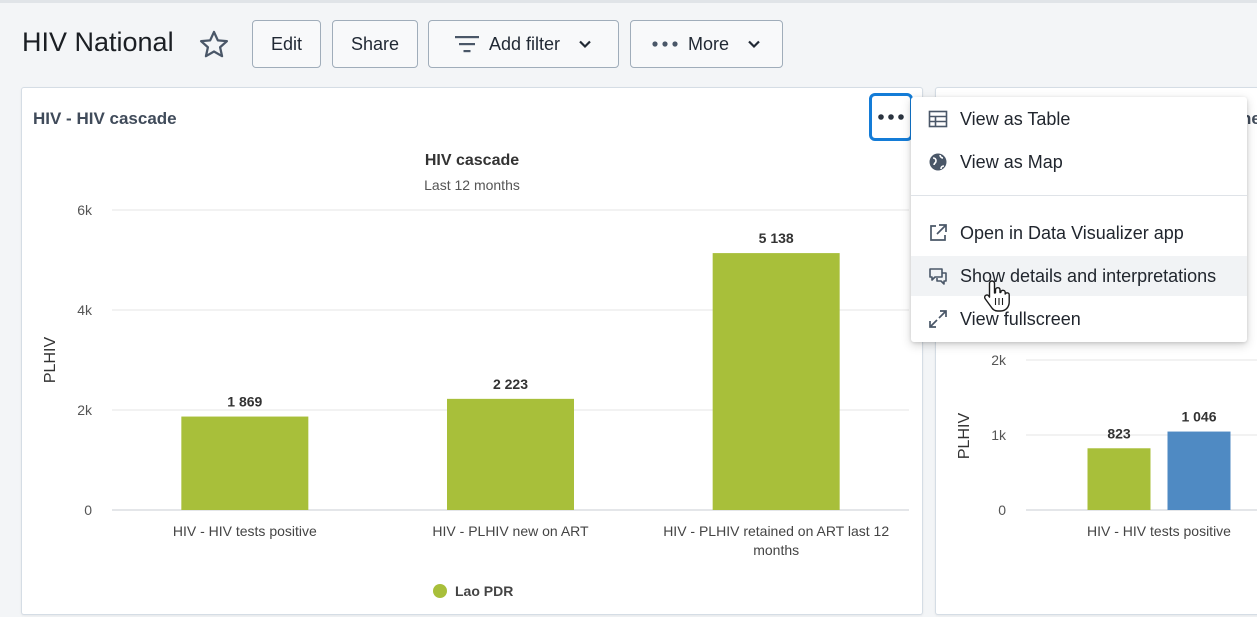  What do you see at coordinates (938, 162) in the screenshot?
I see `globe-icon` at bounding box center [938, 162].